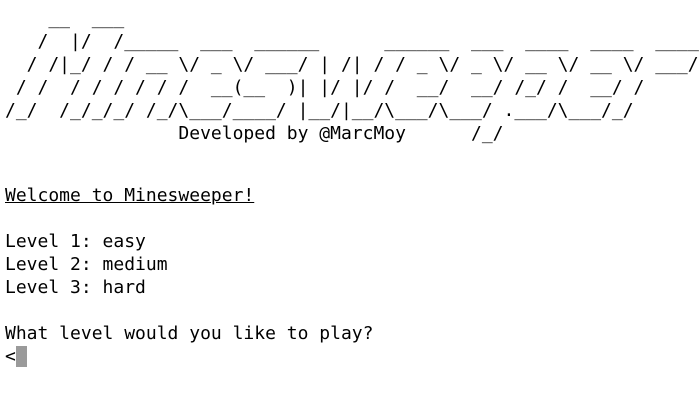 The height and width of the screenshot is (409, 699). Describe the element at coordinates (75, 241) in the screenshot. I see `level-option-easy: Level 1: easy` at that location.